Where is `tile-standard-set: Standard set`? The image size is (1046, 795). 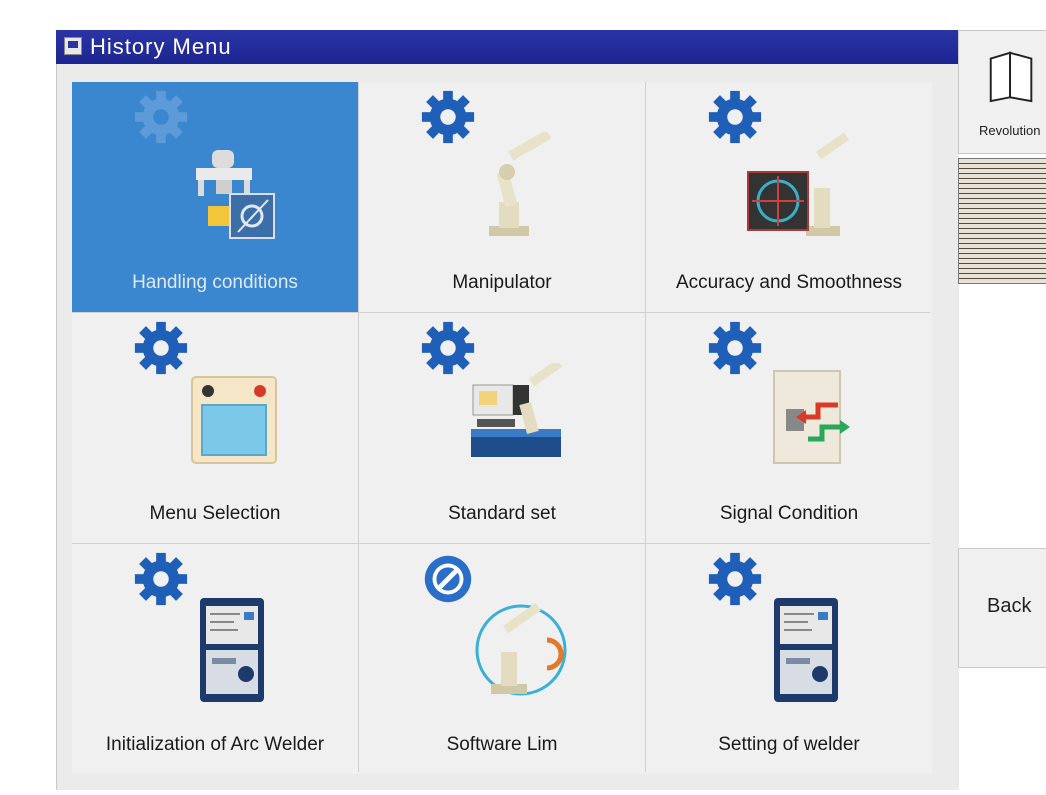 tile-standard-set: Standard set is located at coordinates (502, 428).